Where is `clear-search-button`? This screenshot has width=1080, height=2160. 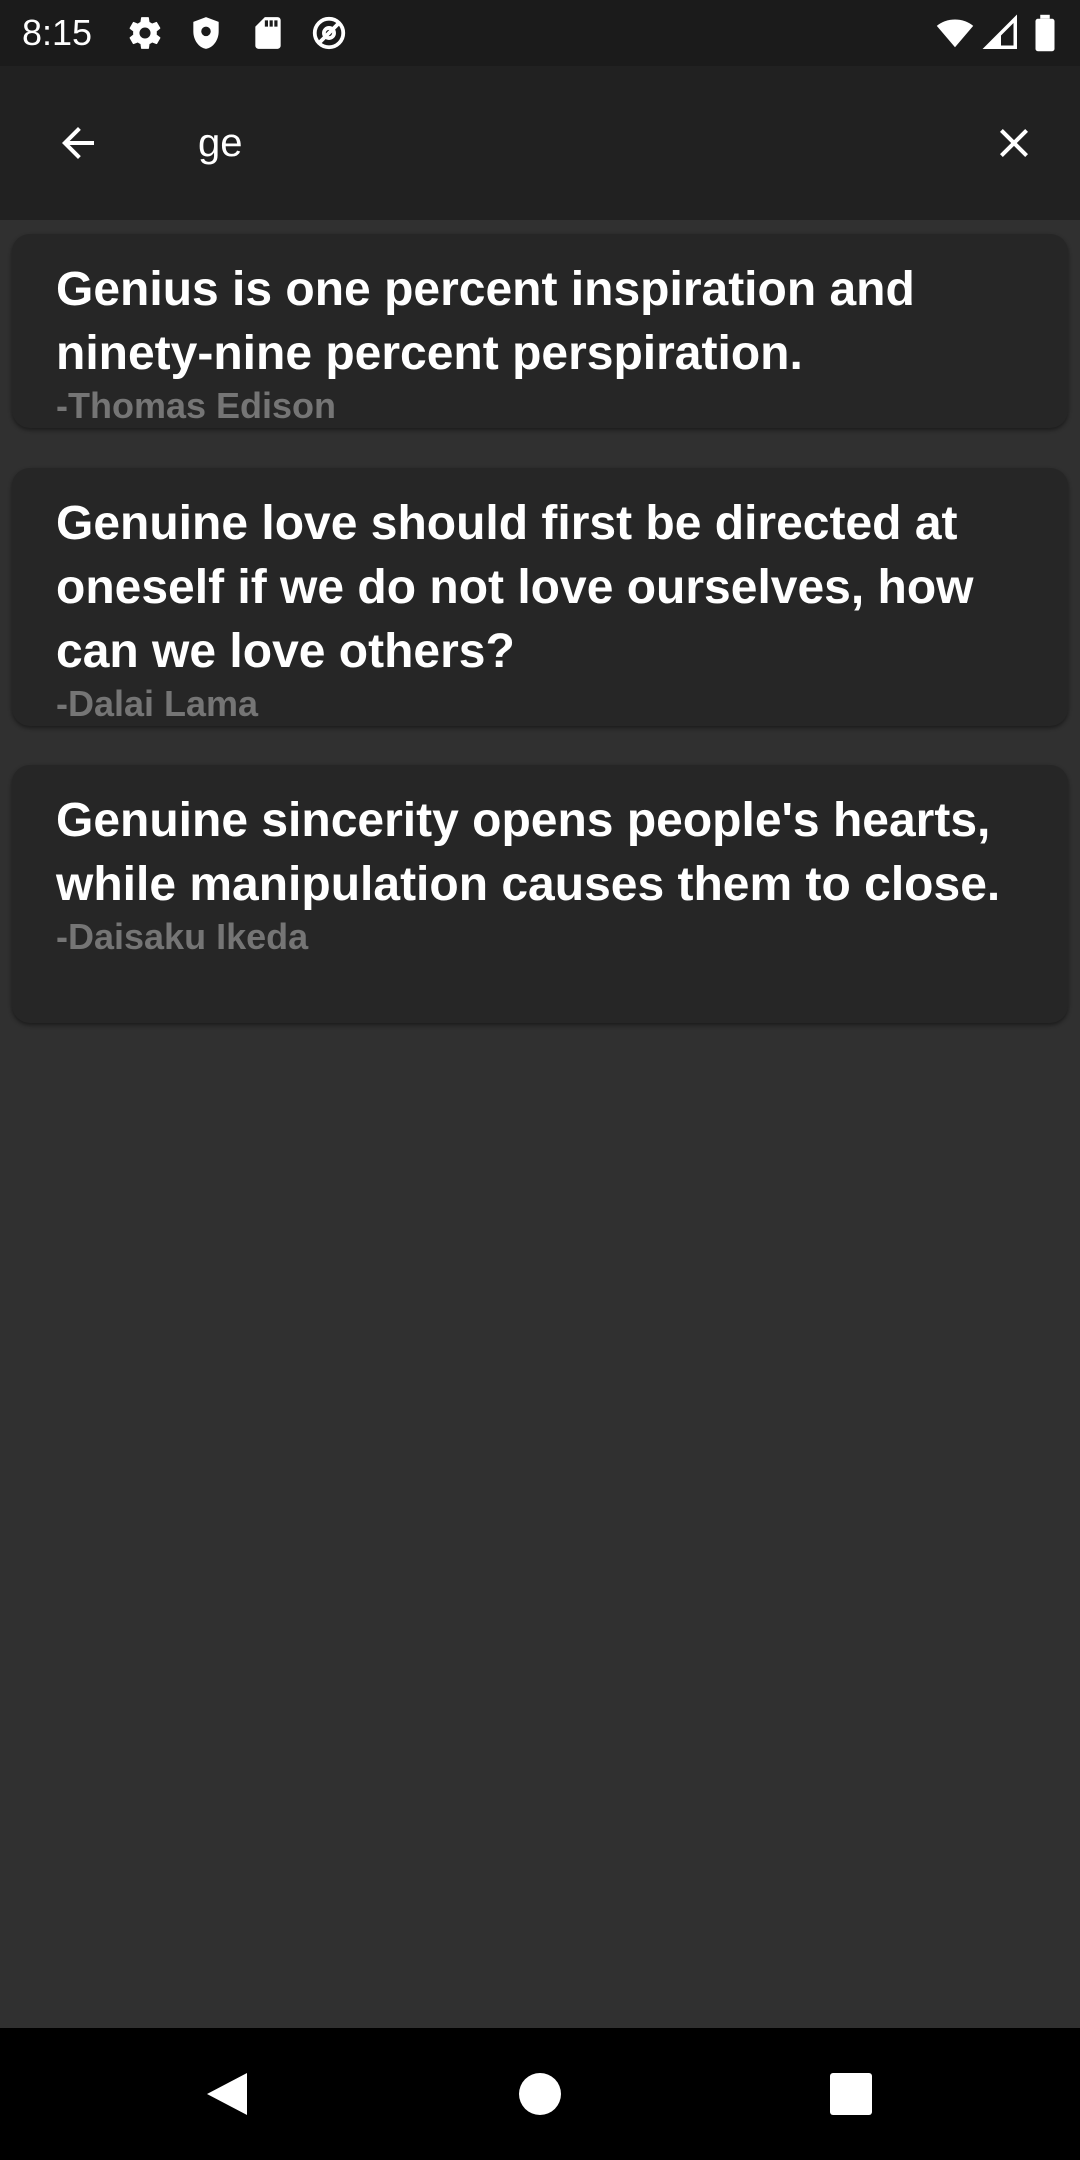 clear-search-button is located at coordinates (1014, 143).